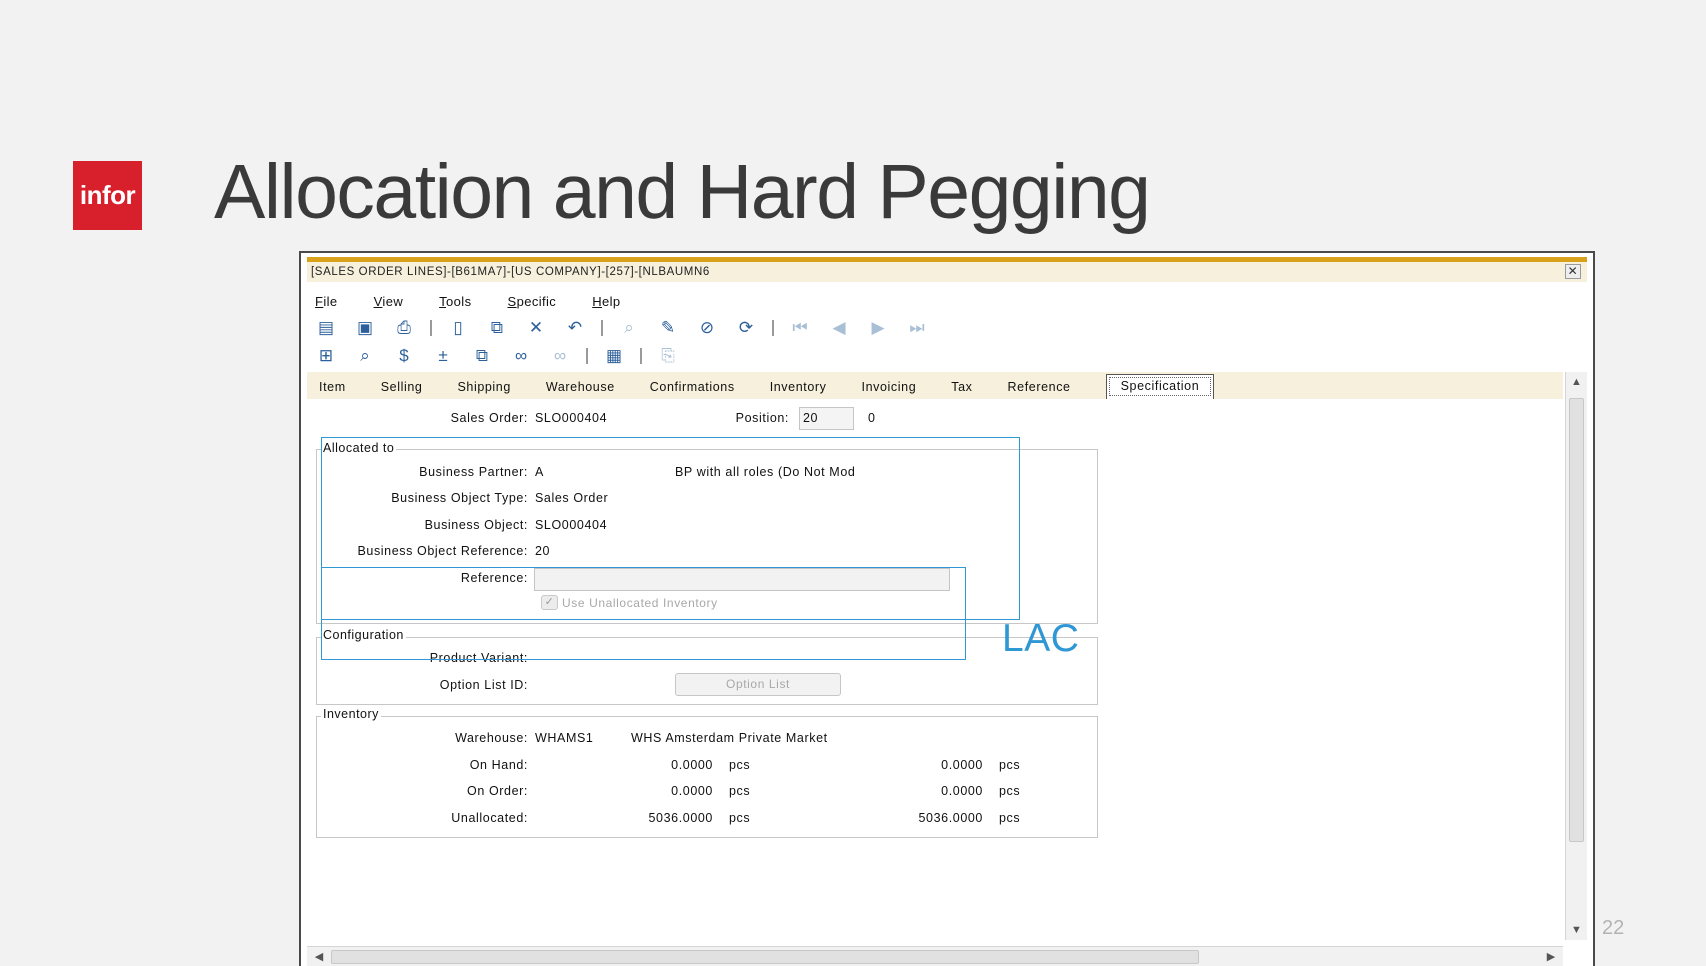 The height and width of the screenshot is (966, 1706). What do you see at coordinates (1576, 620) in the screenshot?
I see `vertical-scroll-thumb` at bounding box center [1576, 620].